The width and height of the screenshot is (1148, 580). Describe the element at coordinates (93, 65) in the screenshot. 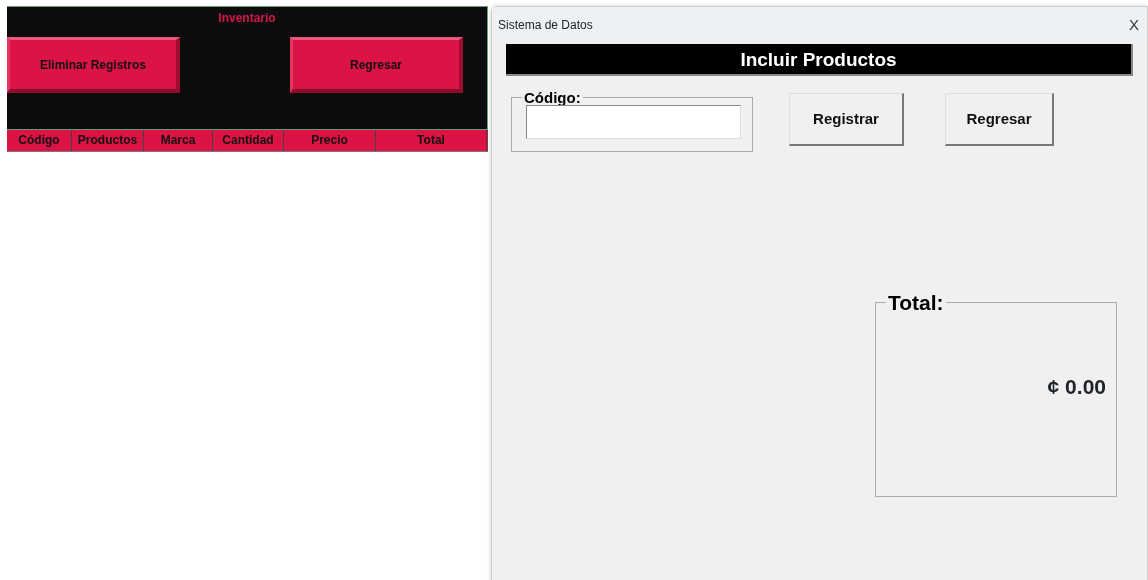

I see `sheet-button: Eliminar Registros` at that location.